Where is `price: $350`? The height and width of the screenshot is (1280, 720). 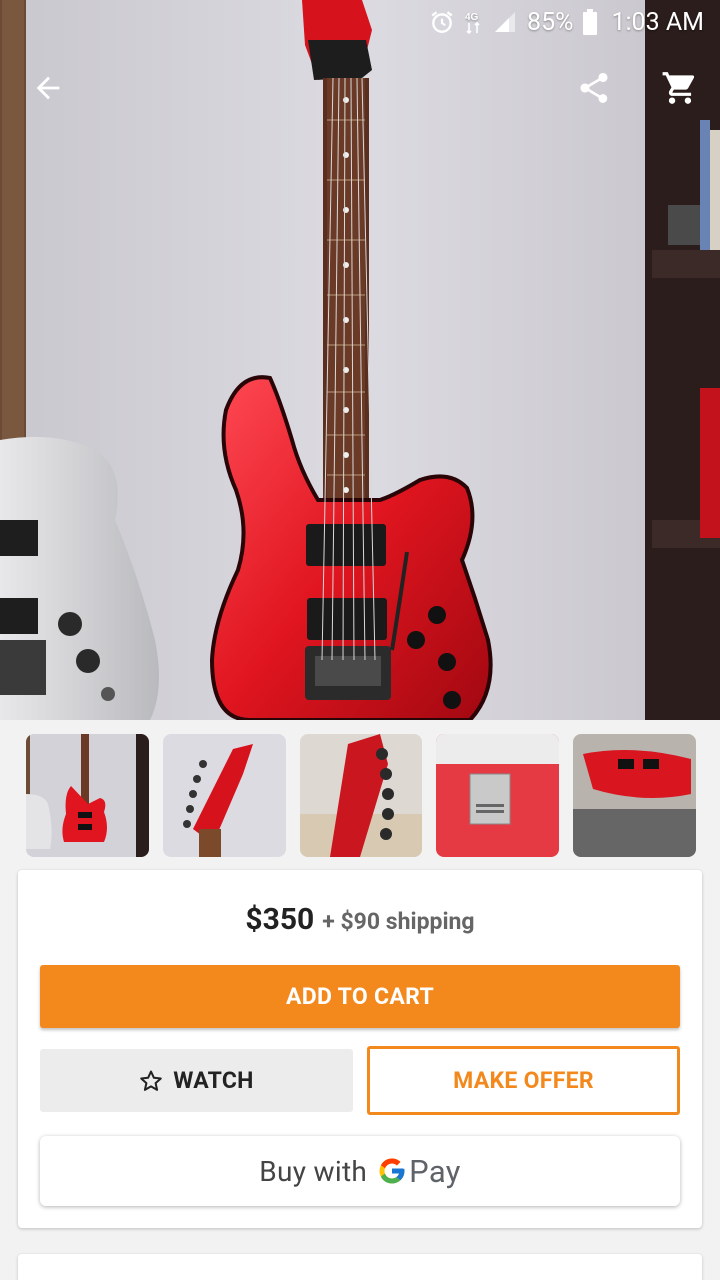
price: $350 is located at coordinates (280, 919).